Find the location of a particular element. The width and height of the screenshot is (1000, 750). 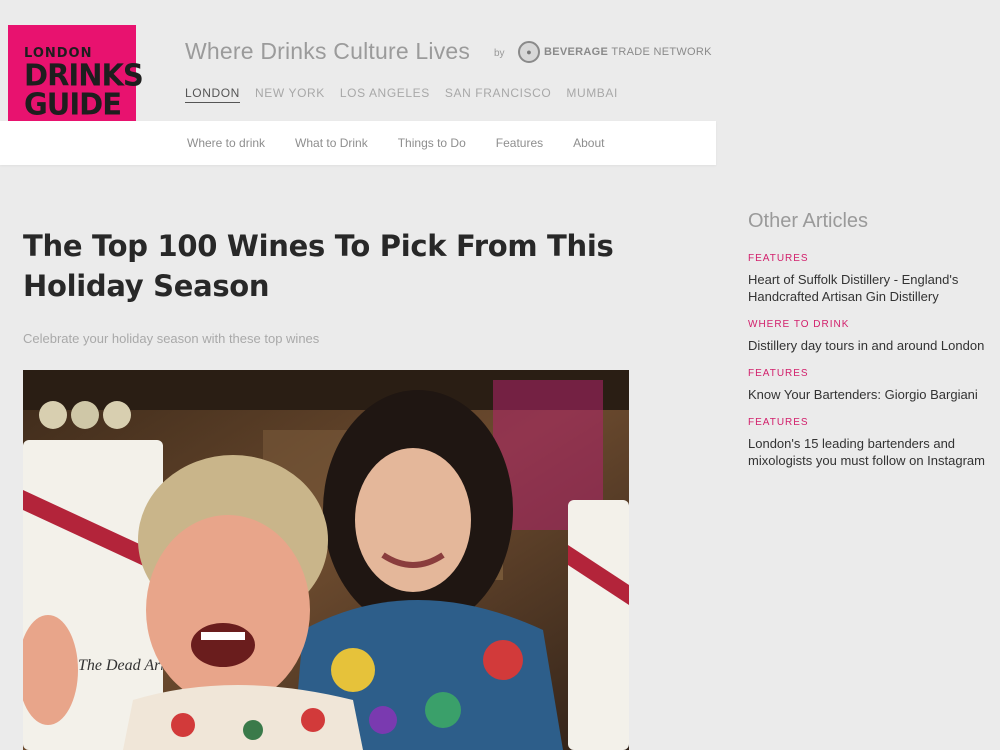

nav-what-to-drink: What to Drink is located at coordinates (331, 143).